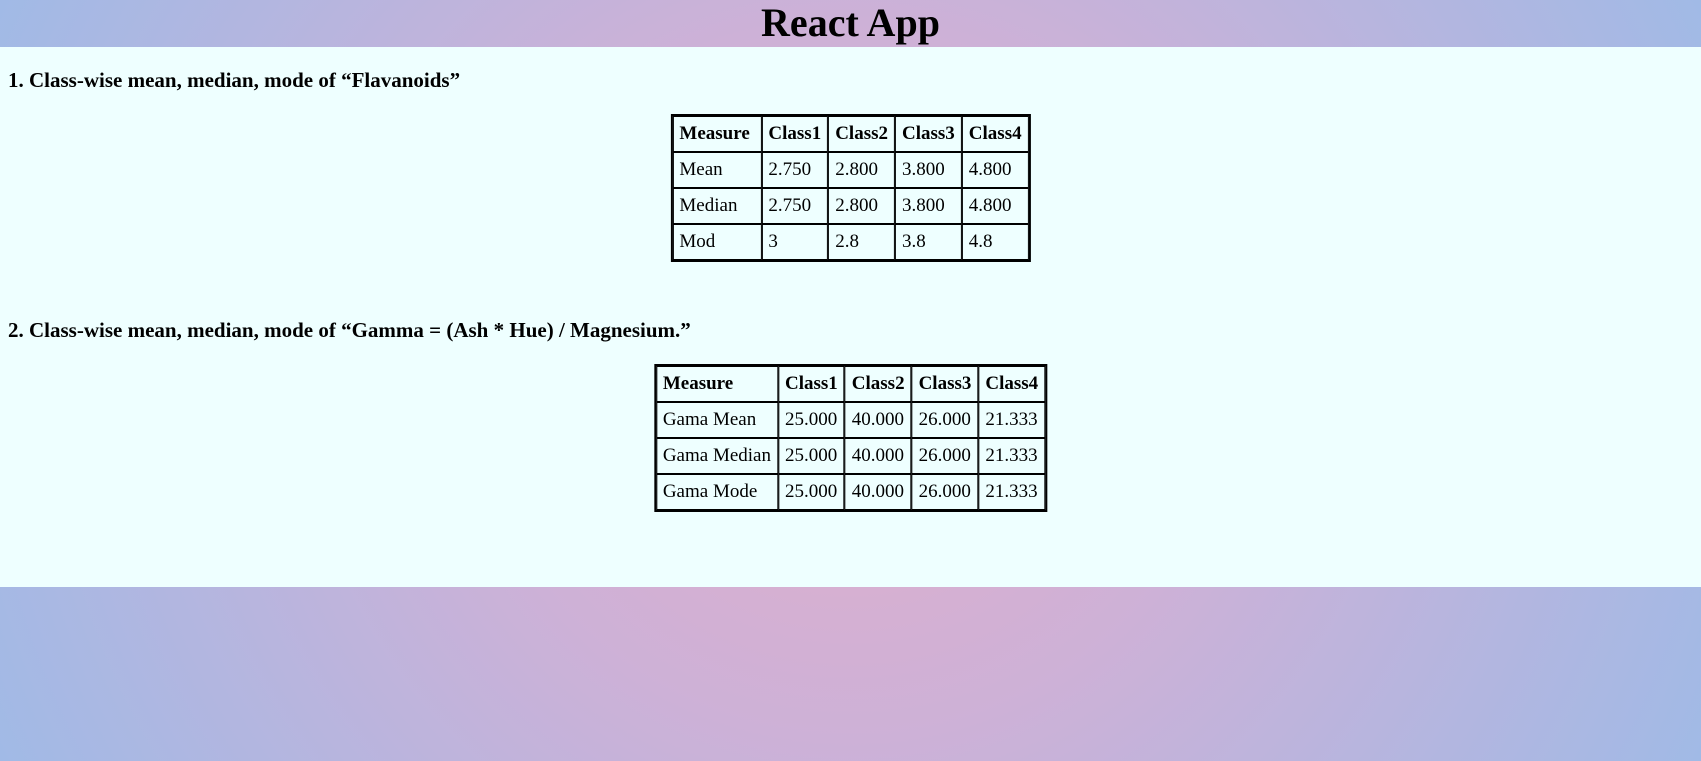 The width and height of the screenshot is (1701, 761). I want to click on table-row: Mod 3 2.8 3.8 4.8, so click(850, 242).